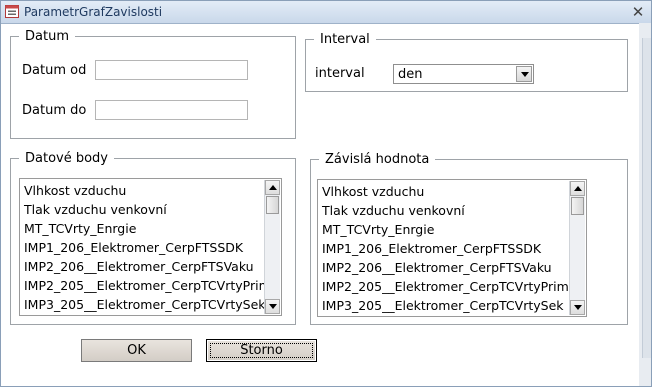 This screenshot has height=387, width=652. Describe the element at coordinates (171, 110) in the screenshot. I see `datum-do-field` at that location.